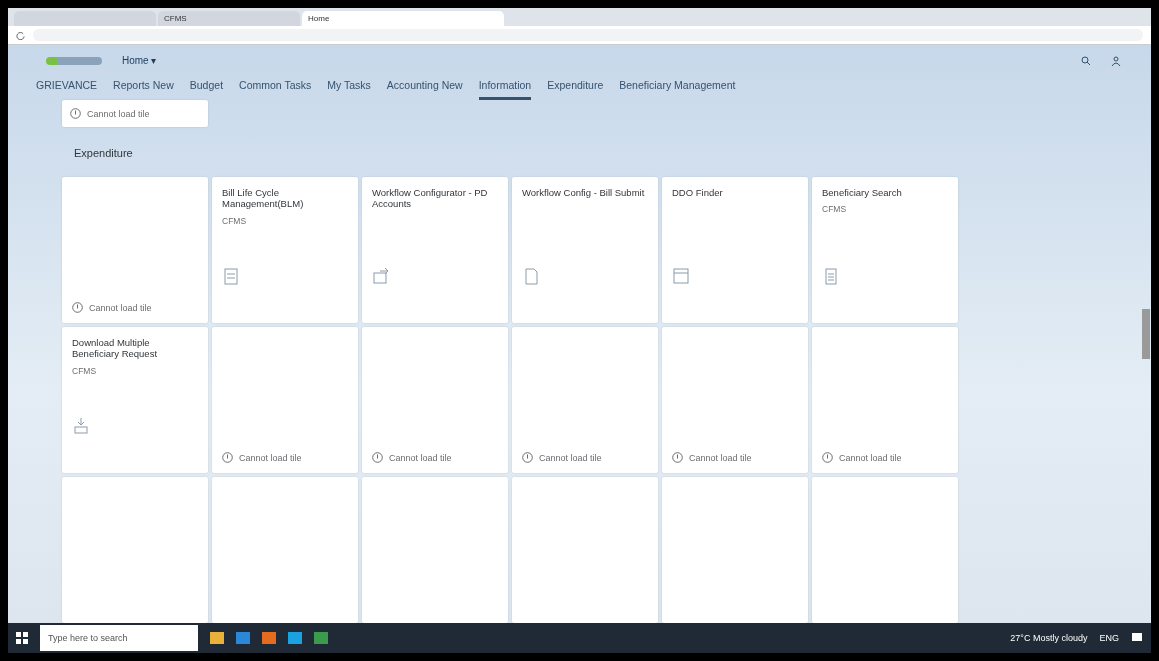  I want to click on app-tile: Workflow Configurator - PD Accounts, so click(435, 250).